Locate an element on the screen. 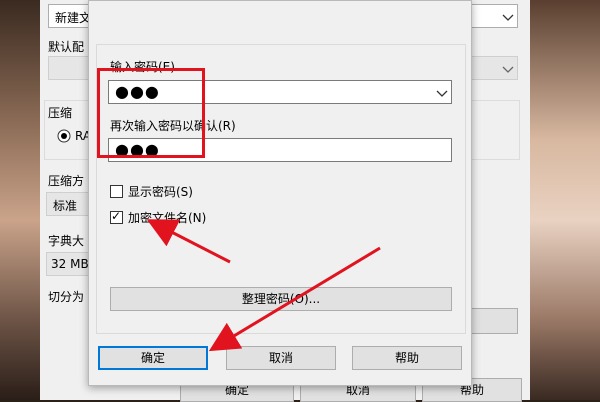 Image resolution: width=600 pixels, height=402 pixels. dict-value: 32 MB is located at coordinates (70, 264).